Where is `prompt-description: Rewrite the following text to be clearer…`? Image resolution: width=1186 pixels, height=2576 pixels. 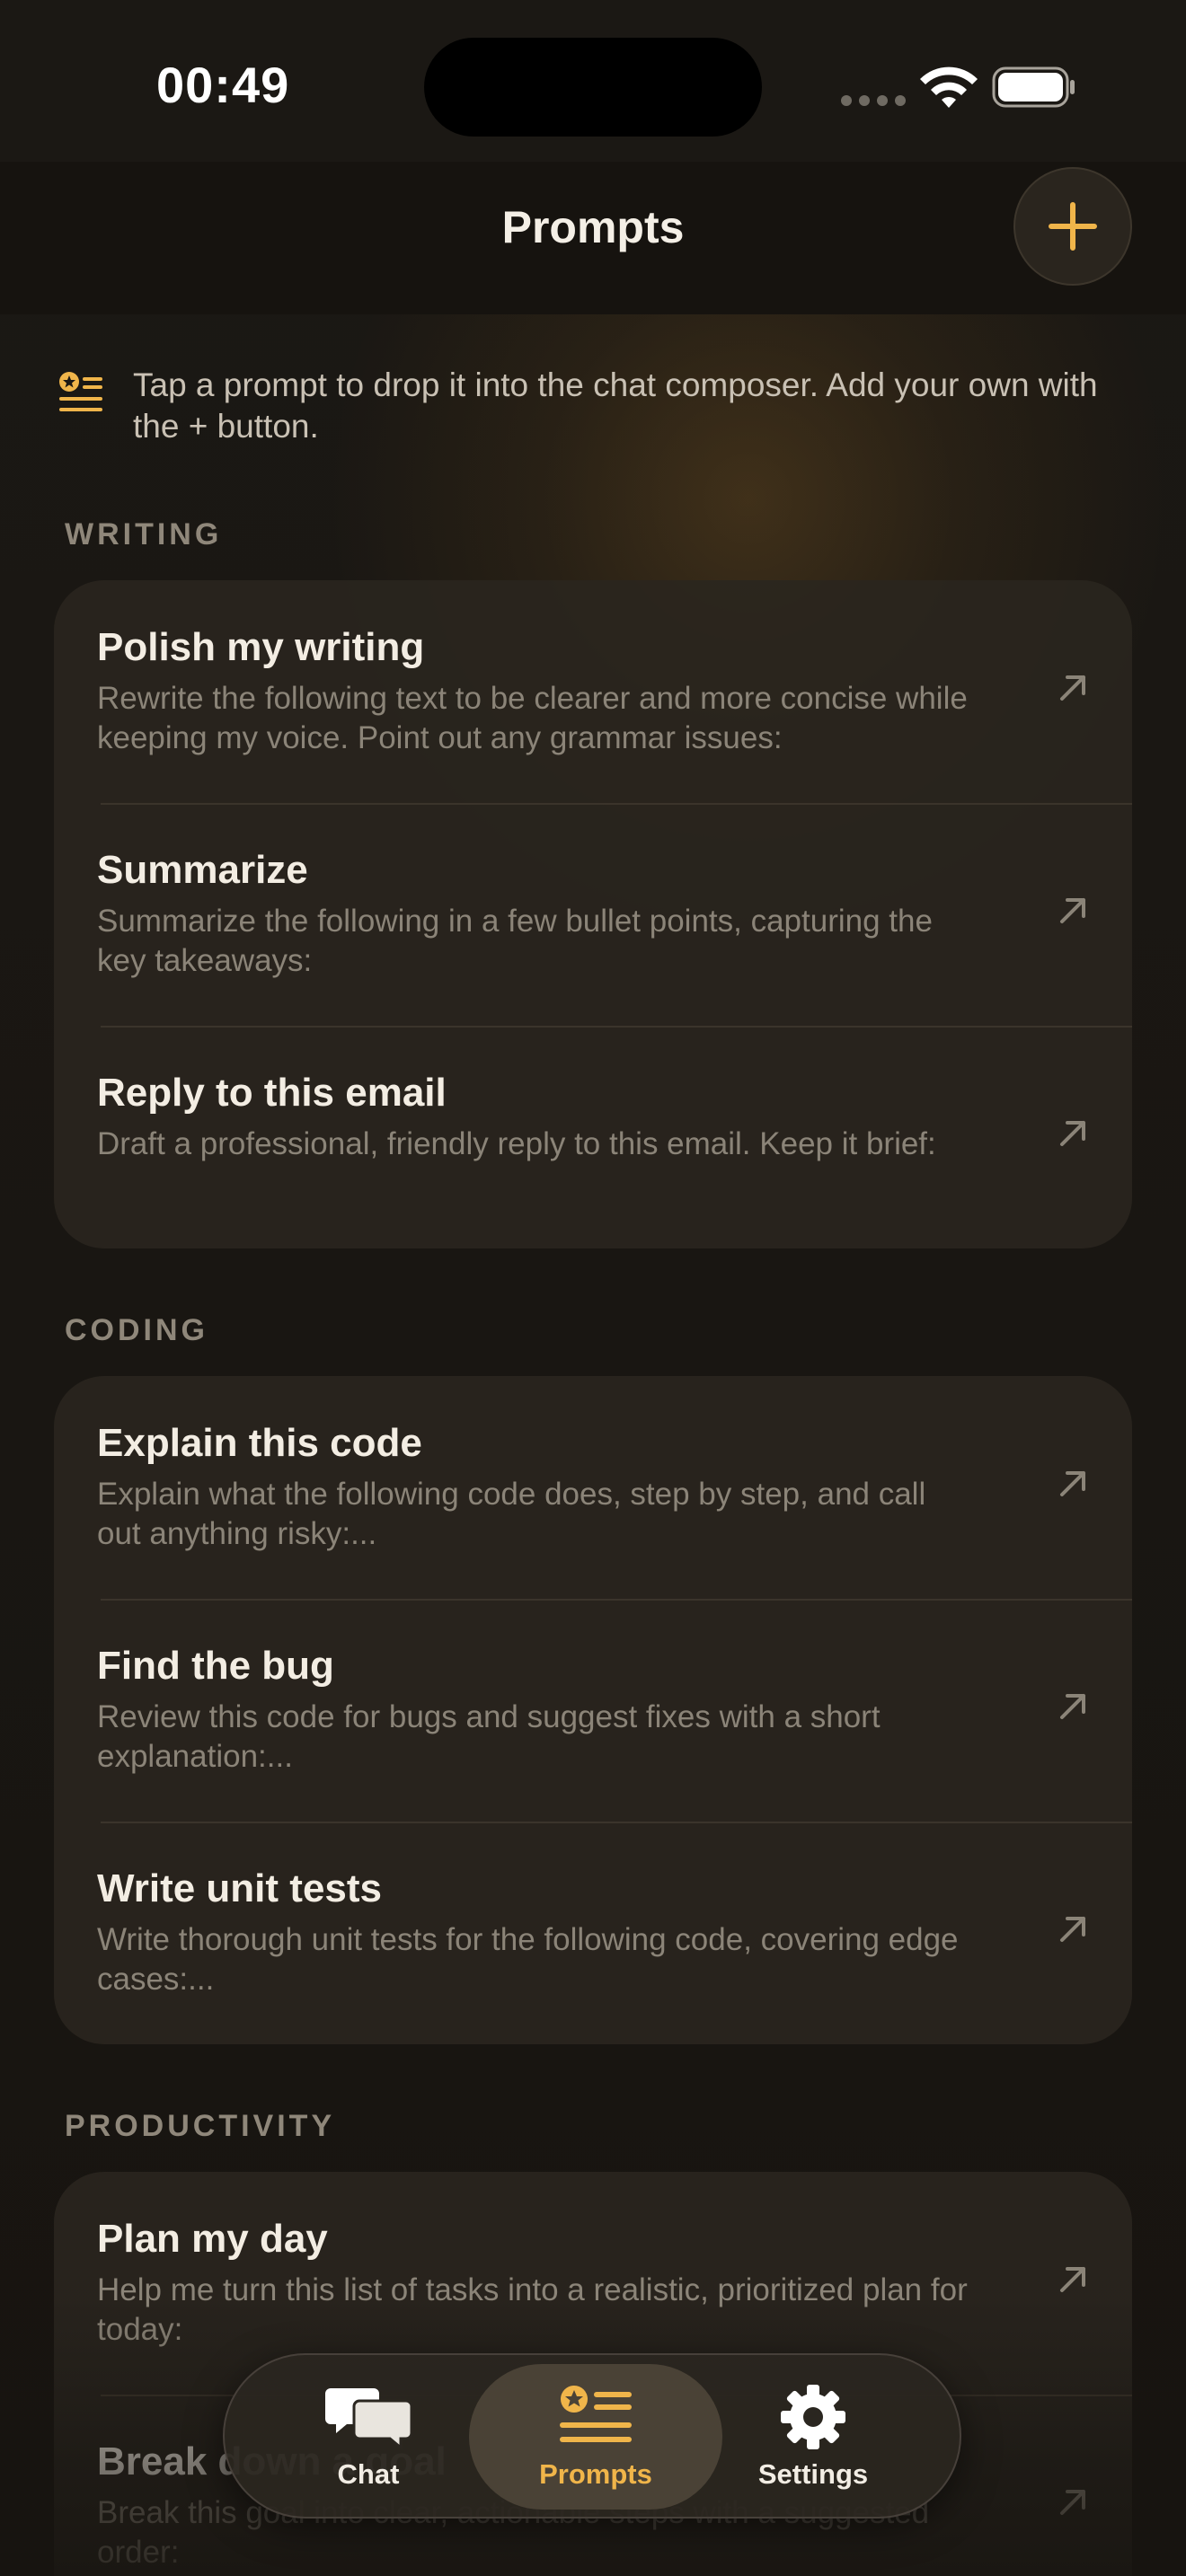 prompt-description: Rewrite the following text to be clearer… is located at coordinates (532, 718).